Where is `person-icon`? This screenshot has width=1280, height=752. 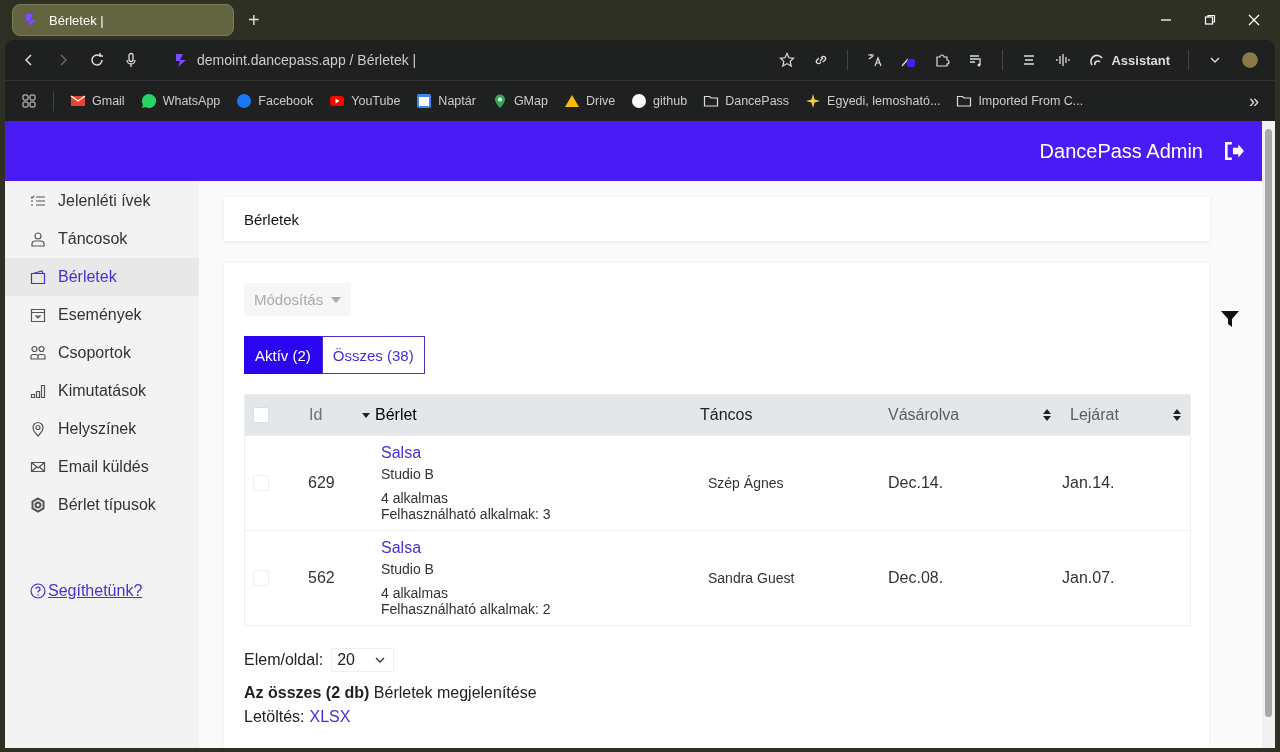 person-icon is located at coordinates (38, 239).